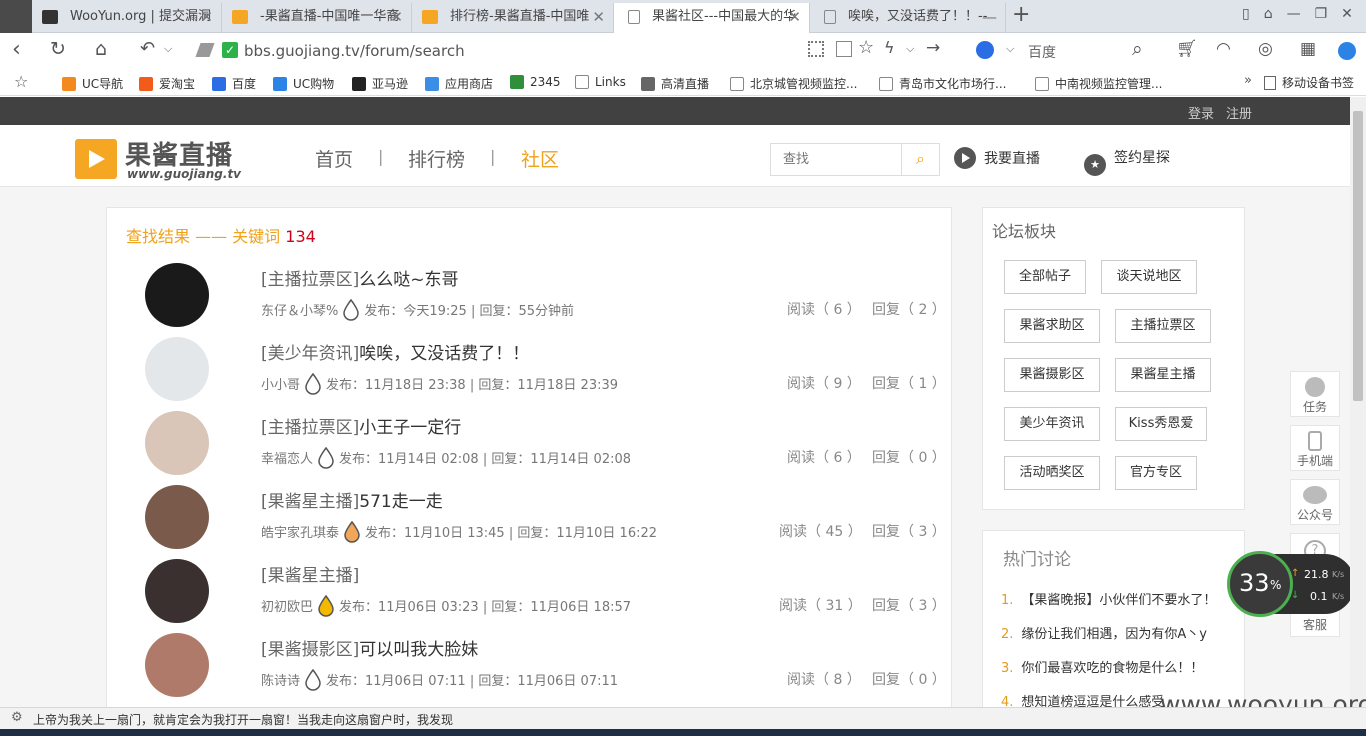 The height and width of the screenshot is (736, 1366). What do you see at coordinates (400, 502) in the screenshot?
I see `post-title: 571走一走` at bounding box center [400, 502].